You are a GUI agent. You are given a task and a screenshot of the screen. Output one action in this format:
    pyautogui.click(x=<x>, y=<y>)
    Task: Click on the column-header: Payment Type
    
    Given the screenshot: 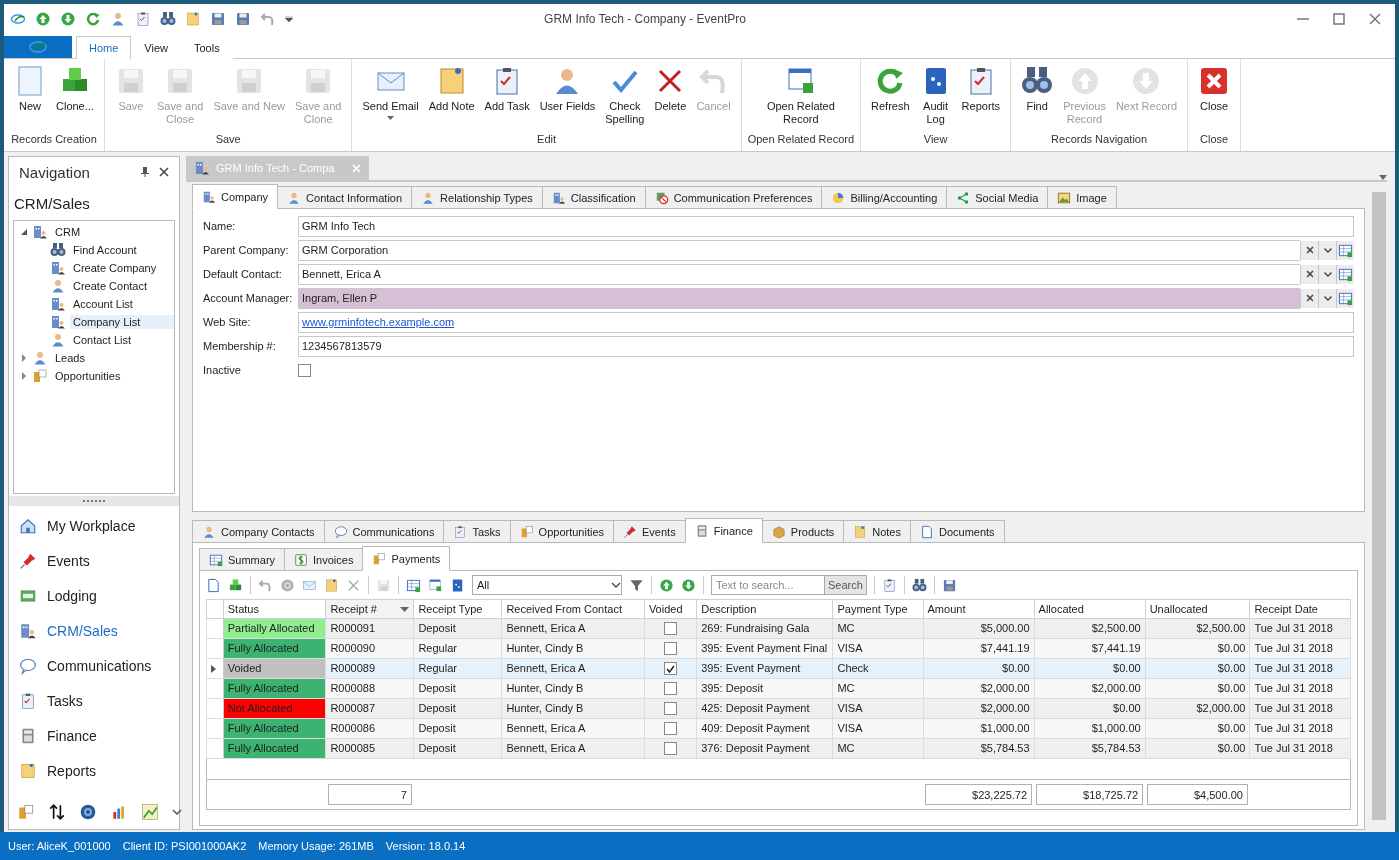 What is the action you would take?
    pyautogui.click(x=878, y=609)
    